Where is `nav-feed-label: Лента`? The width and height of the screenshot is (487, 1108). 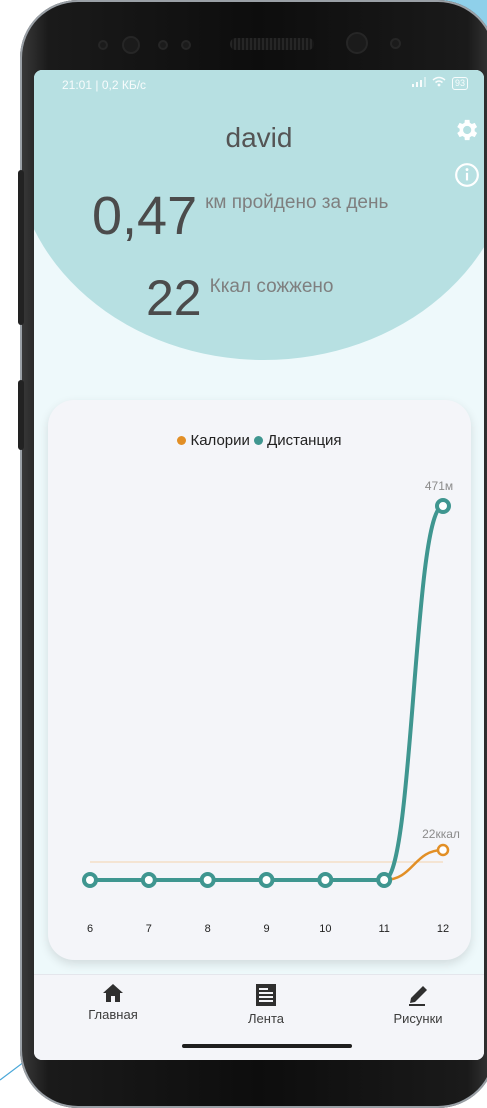
nav-feed-label: Лента is located at coordinates (266, 1018).